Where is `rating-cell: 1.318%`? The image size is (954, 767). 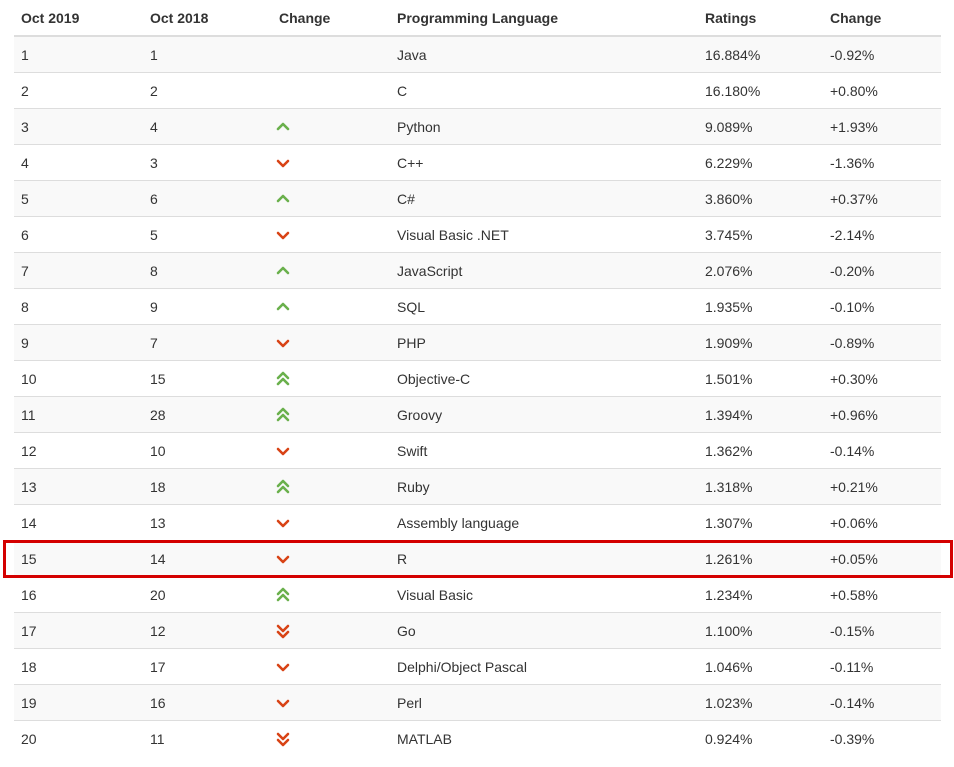 rating-cell: 1.318% is located at coordinates (760, 486).